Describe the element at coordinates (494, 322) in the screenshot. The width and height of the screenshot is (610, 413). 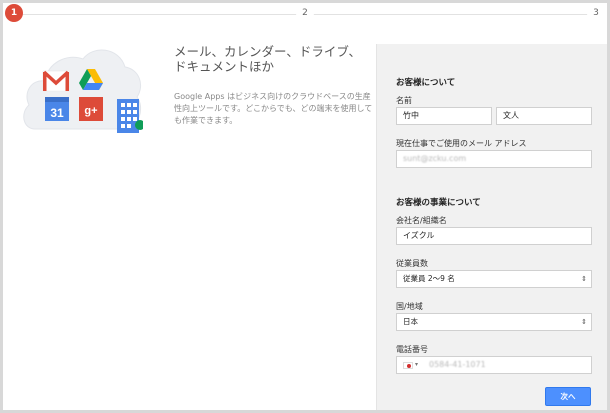
I see `country-select: 日本 ⇕` at that location.